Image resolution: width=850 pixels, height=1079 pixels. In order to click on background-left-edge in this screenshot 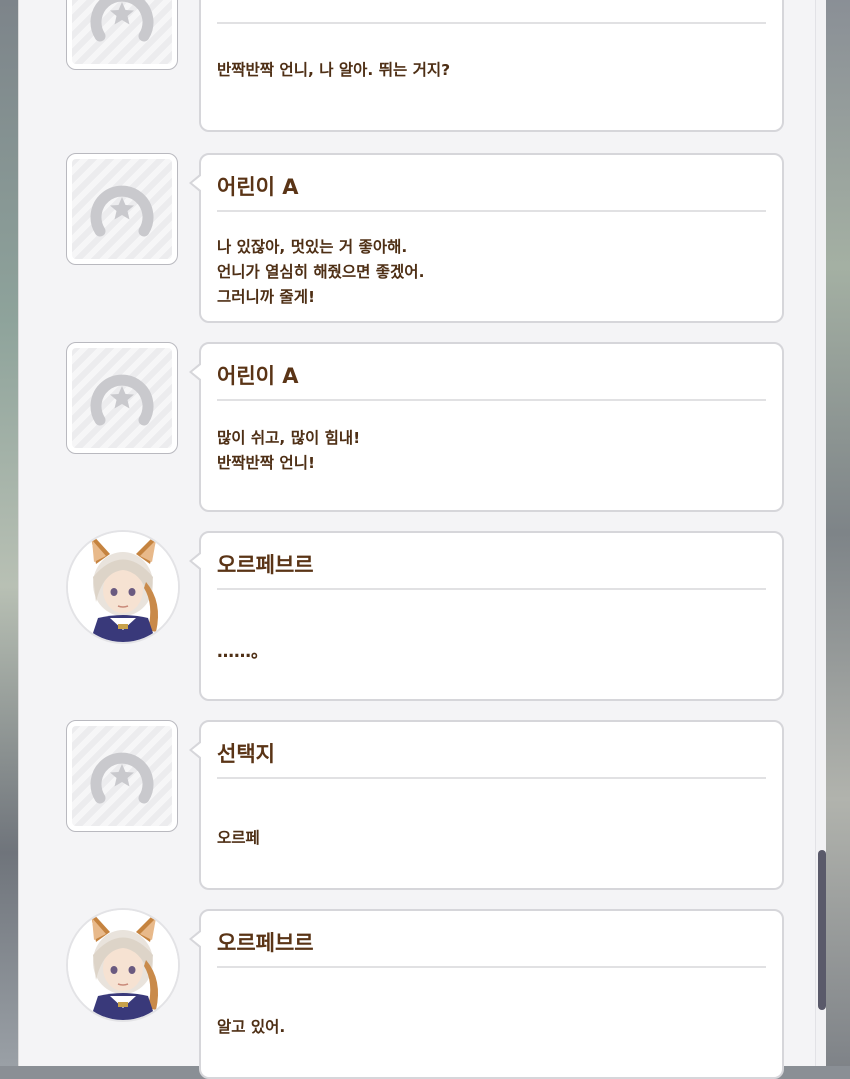, I will do `click(9, 533)`.